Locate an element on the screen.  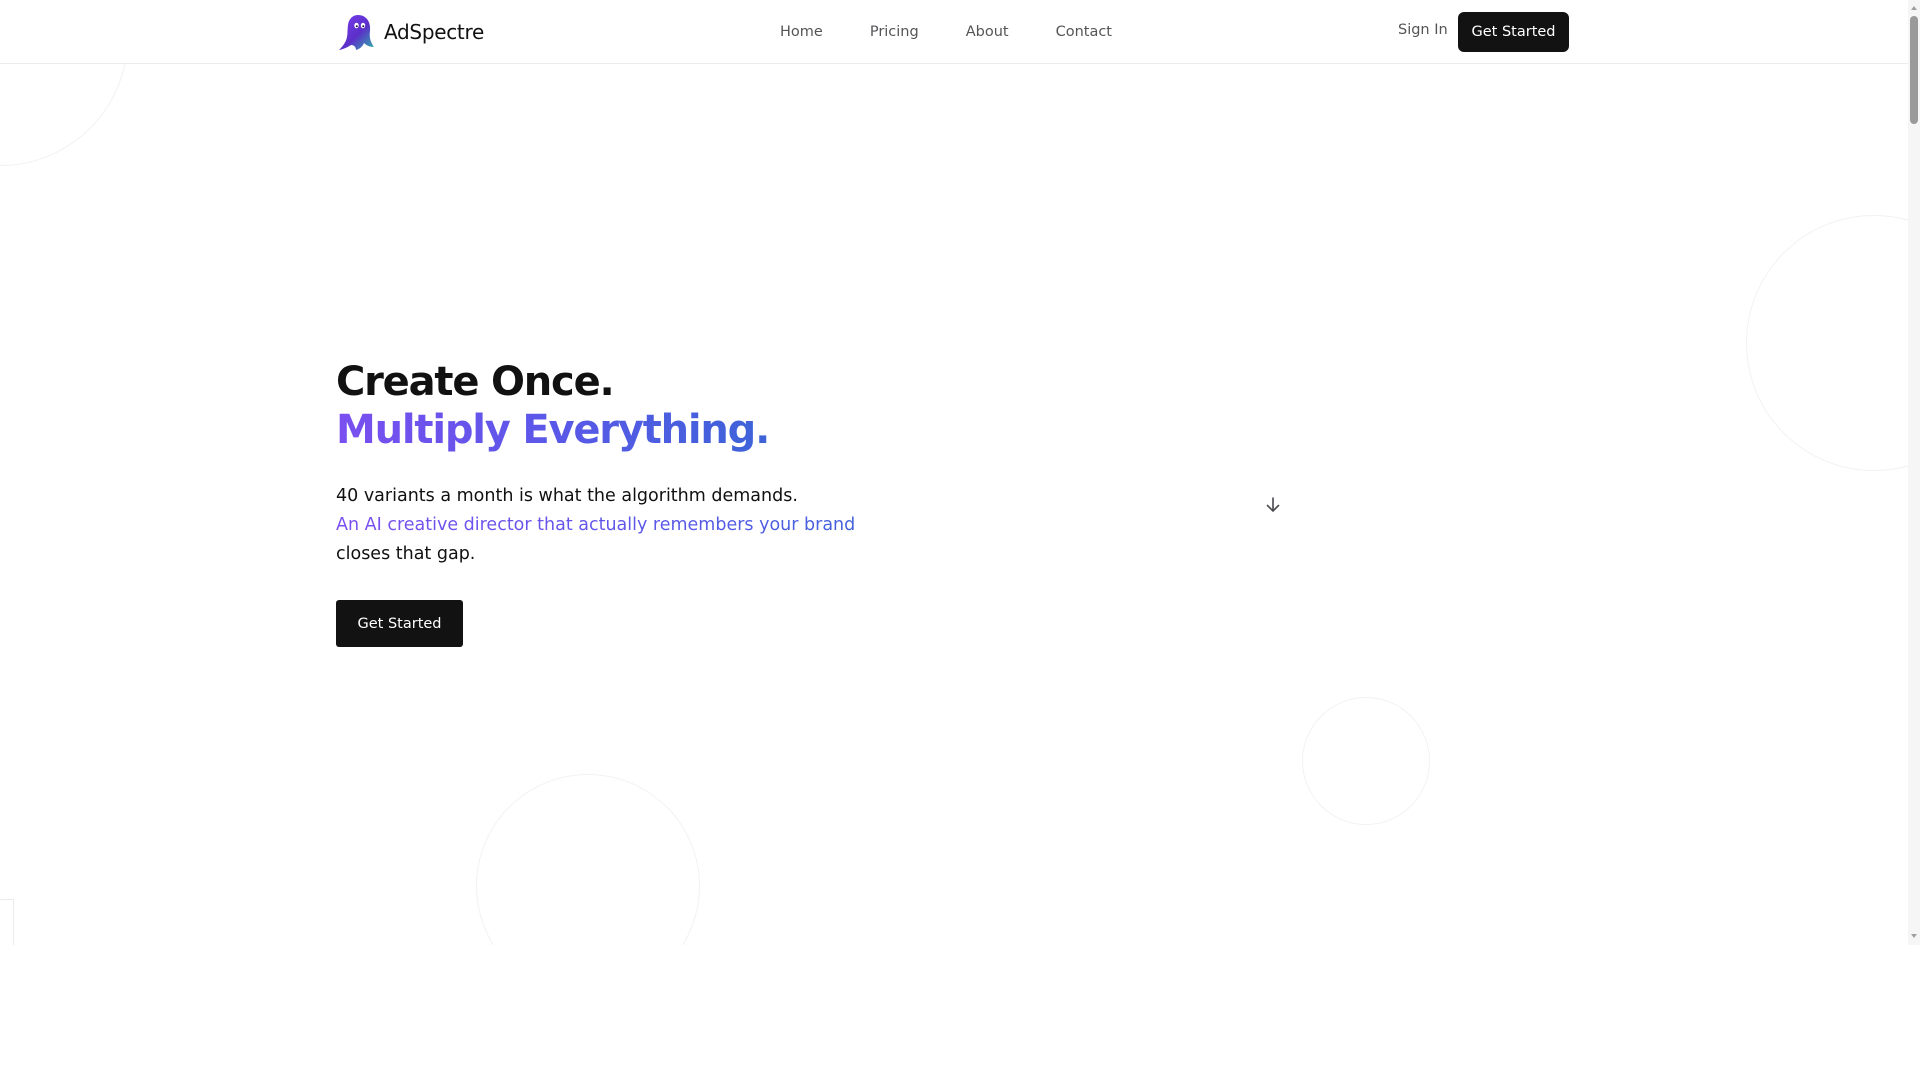
hero-title-line-2: Multiply Everything. is located at coordinates (553, 430).